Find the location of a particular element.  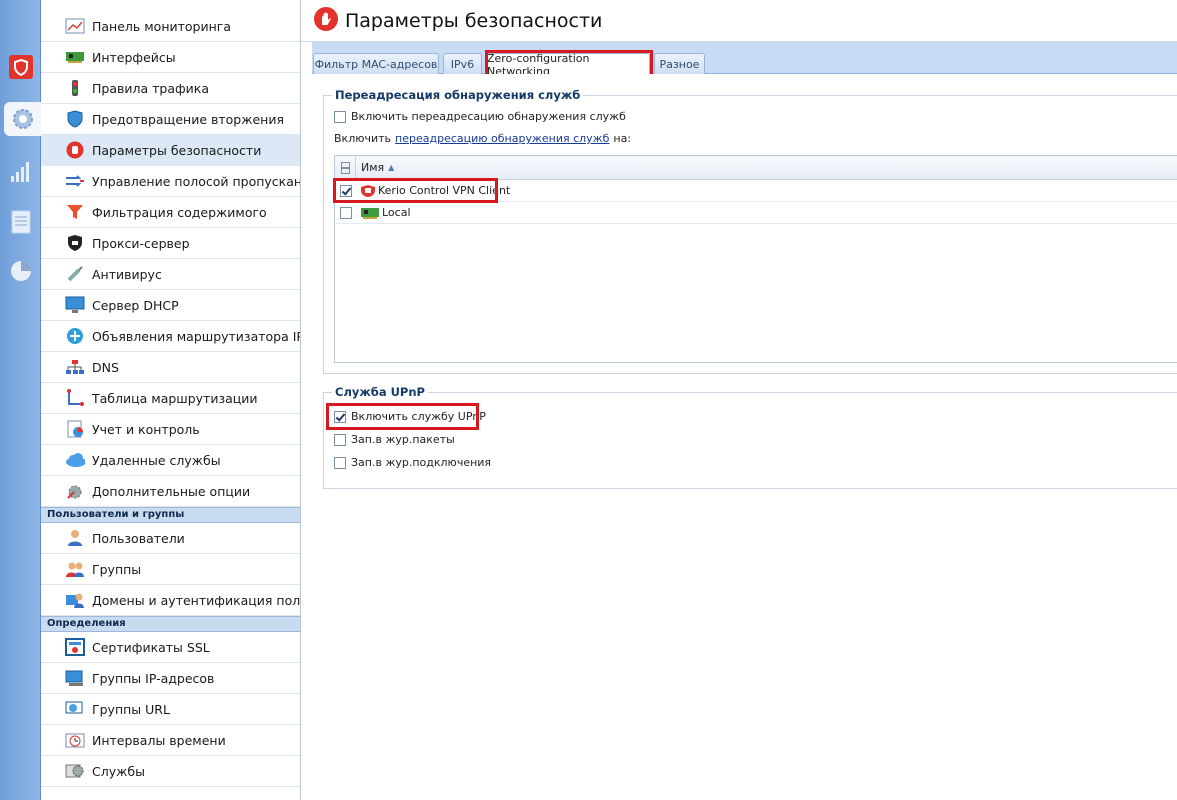

nav-item-9: Сервер DHCP is located at coordinates (170, 305).